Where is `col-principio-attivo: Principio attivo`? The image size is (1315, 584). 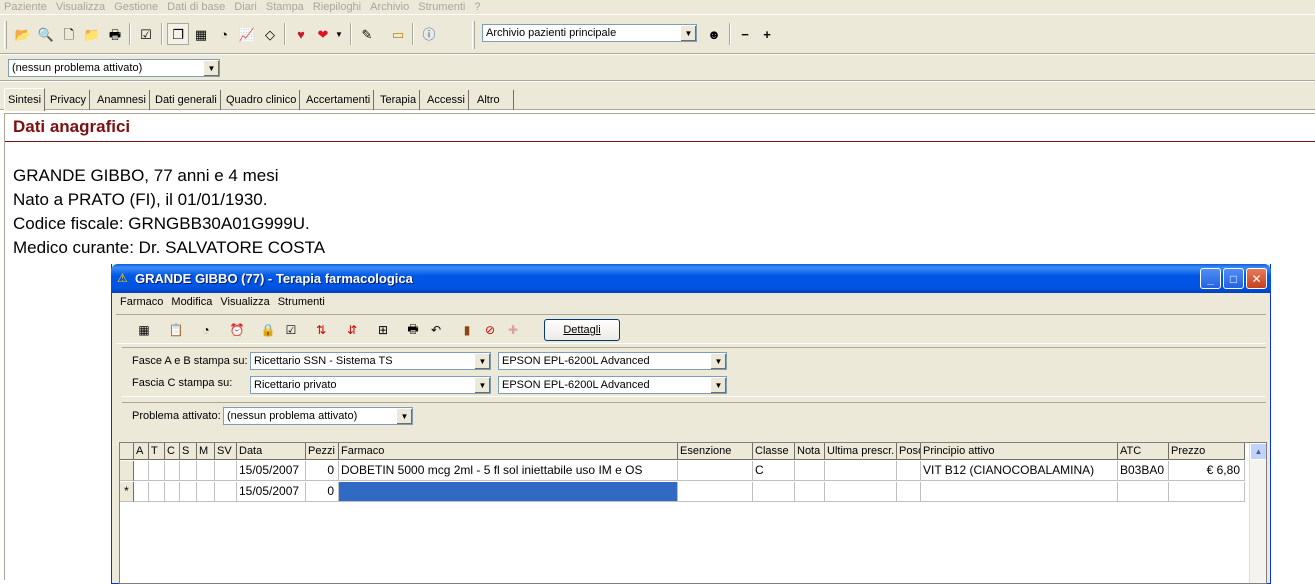 col-principio-attivo: Principio attivo is located at coordinates (1019, 451).